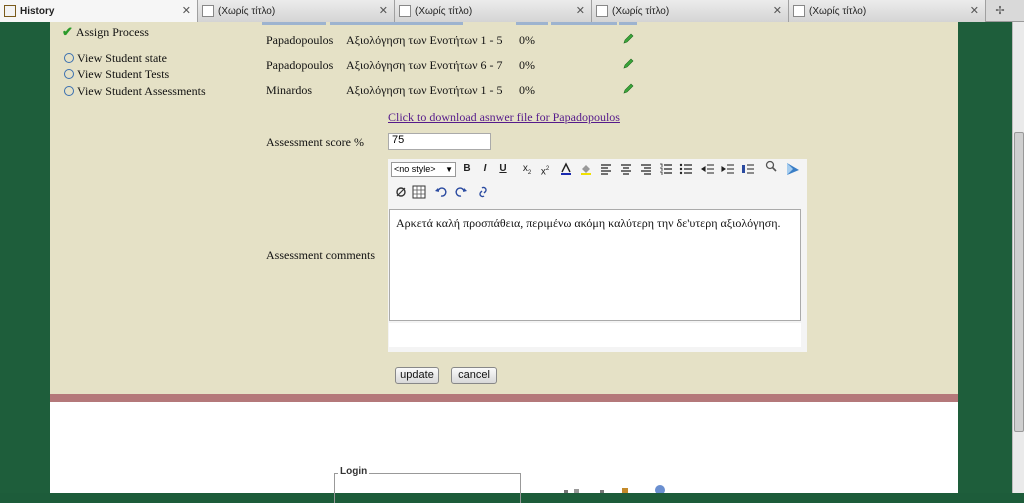 This screenshot has width=1024, height=503. I want to click on undo-icon, so click(441, 192).